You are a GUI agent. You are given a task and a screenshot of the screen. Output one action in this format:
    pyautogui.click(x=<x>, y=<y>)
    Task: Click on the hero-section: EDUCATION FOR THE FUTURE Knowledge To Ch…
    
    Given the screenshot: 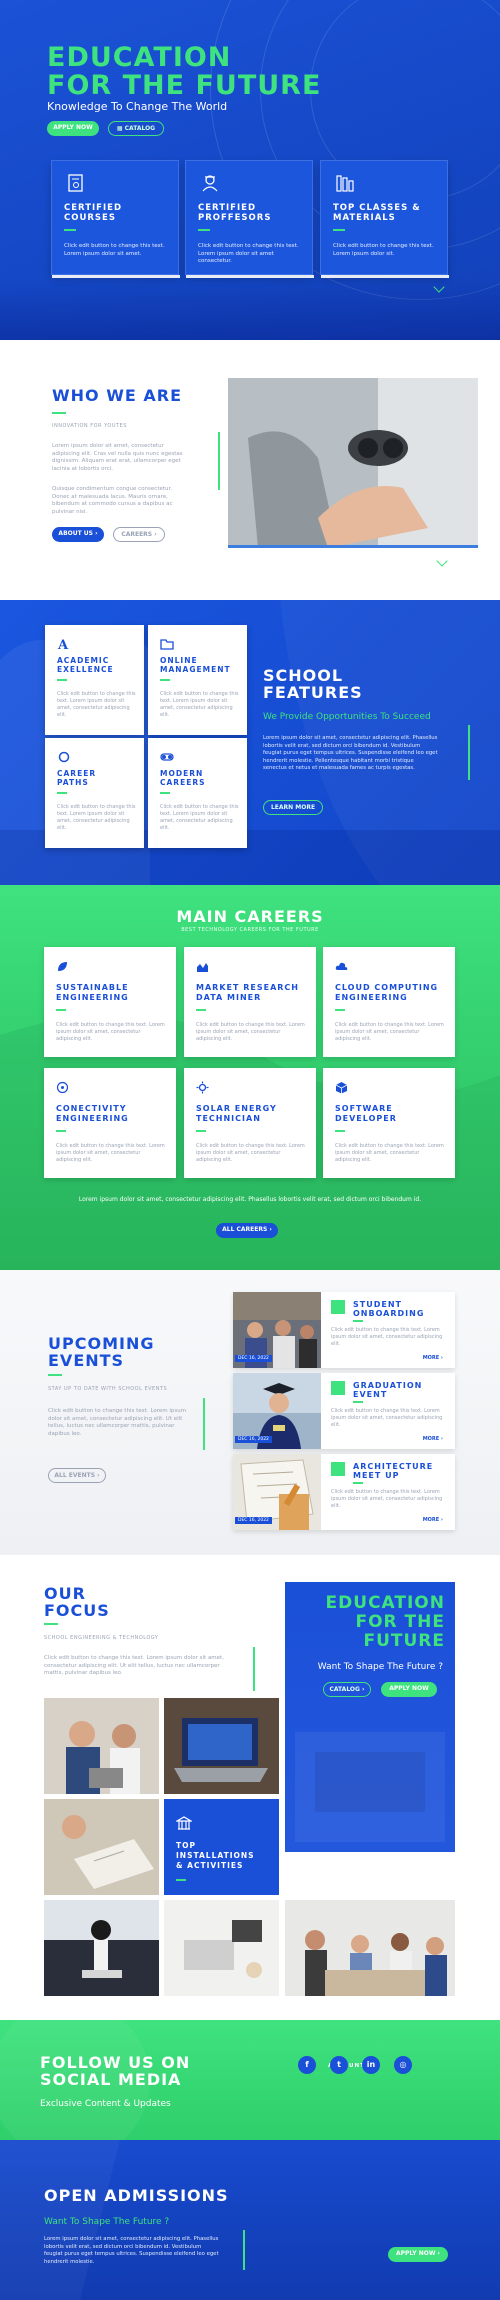 What is the action you would take?
    pyautogui.click(x=250, y=170)
    